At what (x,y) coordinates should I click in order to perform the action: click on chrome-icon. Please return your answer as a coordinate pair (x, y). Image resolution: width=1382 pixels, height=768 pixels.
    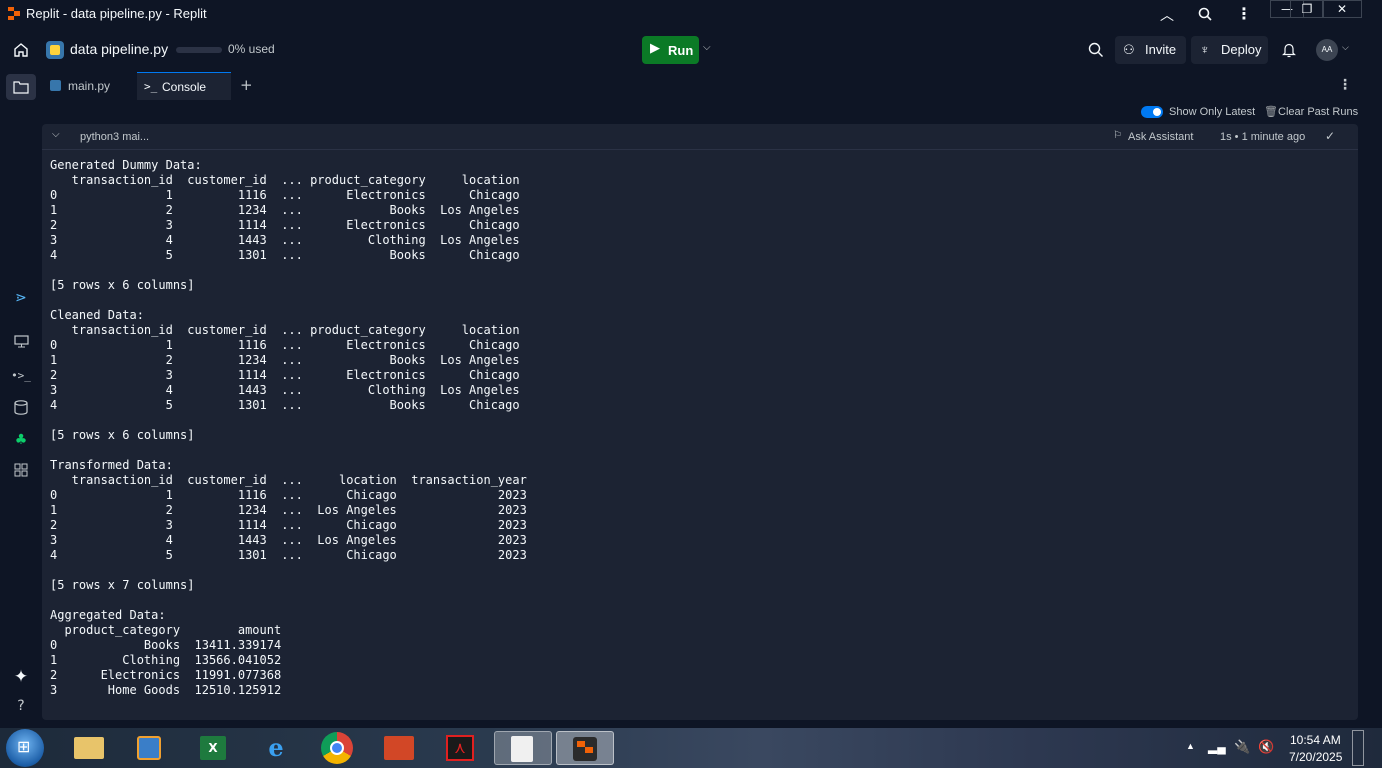
    Looking at the image, I should click on (337, 748).